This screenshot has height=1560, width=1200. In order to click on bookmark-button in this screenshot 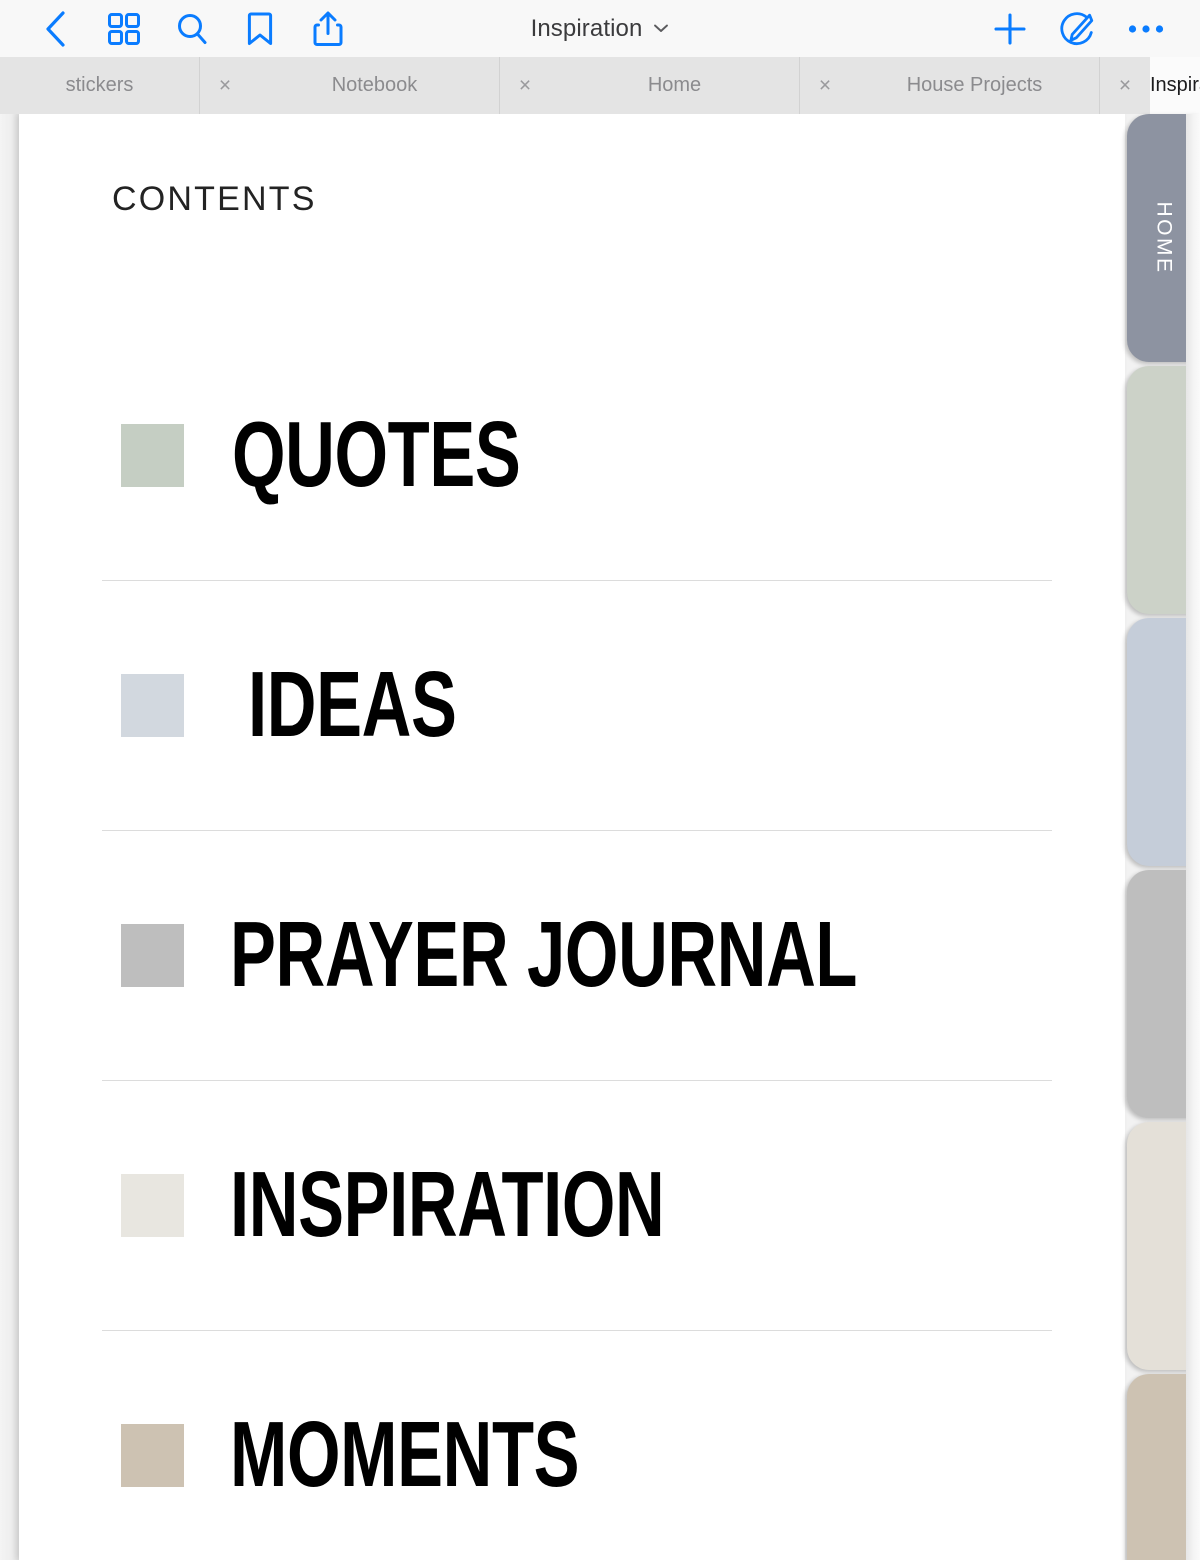, I will do `click(260, 28)`.